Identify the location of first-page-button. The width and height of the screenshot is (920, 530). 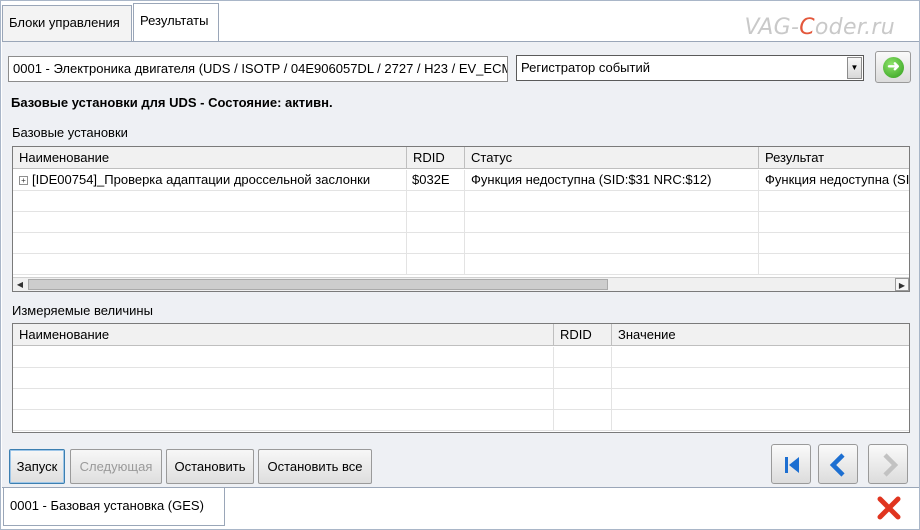
(791, 464).